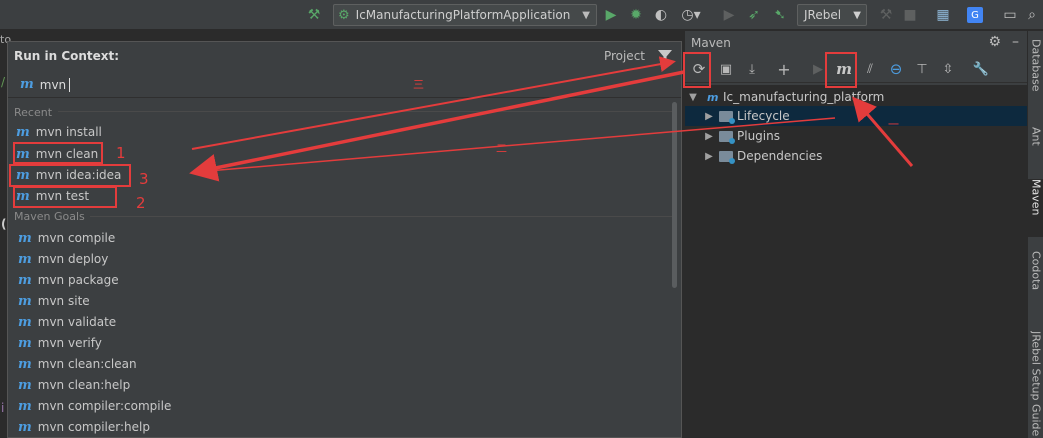 This screenshot has height=438, width=1043. What do you see at coordinates (63, 259) in the screenshot?
I see `list-item: m mvn deploy` at bounding box center [63, 259].